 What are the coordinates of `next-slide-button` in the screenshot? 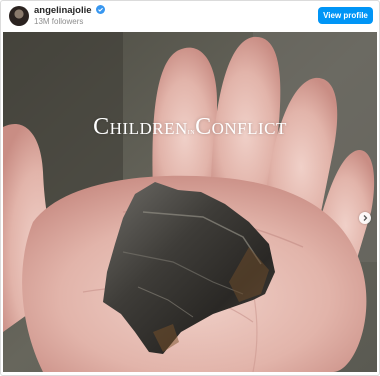 It's located at (365, 218).